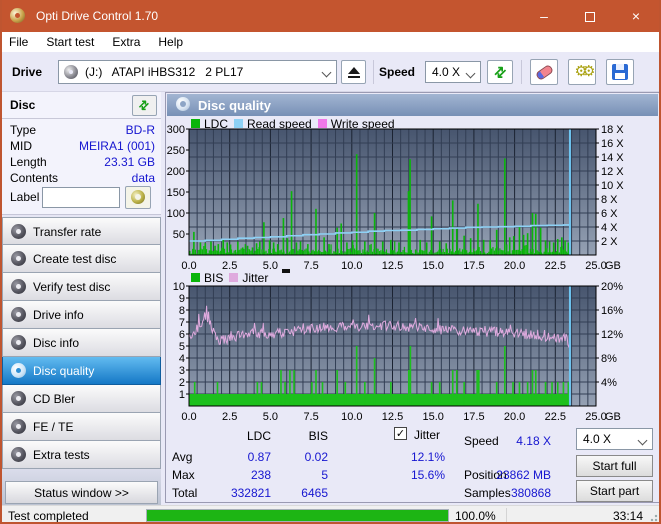 The image size is (661, 524). Describe the element at coordinates (164, 72) in the screenshot. I see `drive-select-value: (J:) ATAPI iHBS312 2 PL17` at that location.